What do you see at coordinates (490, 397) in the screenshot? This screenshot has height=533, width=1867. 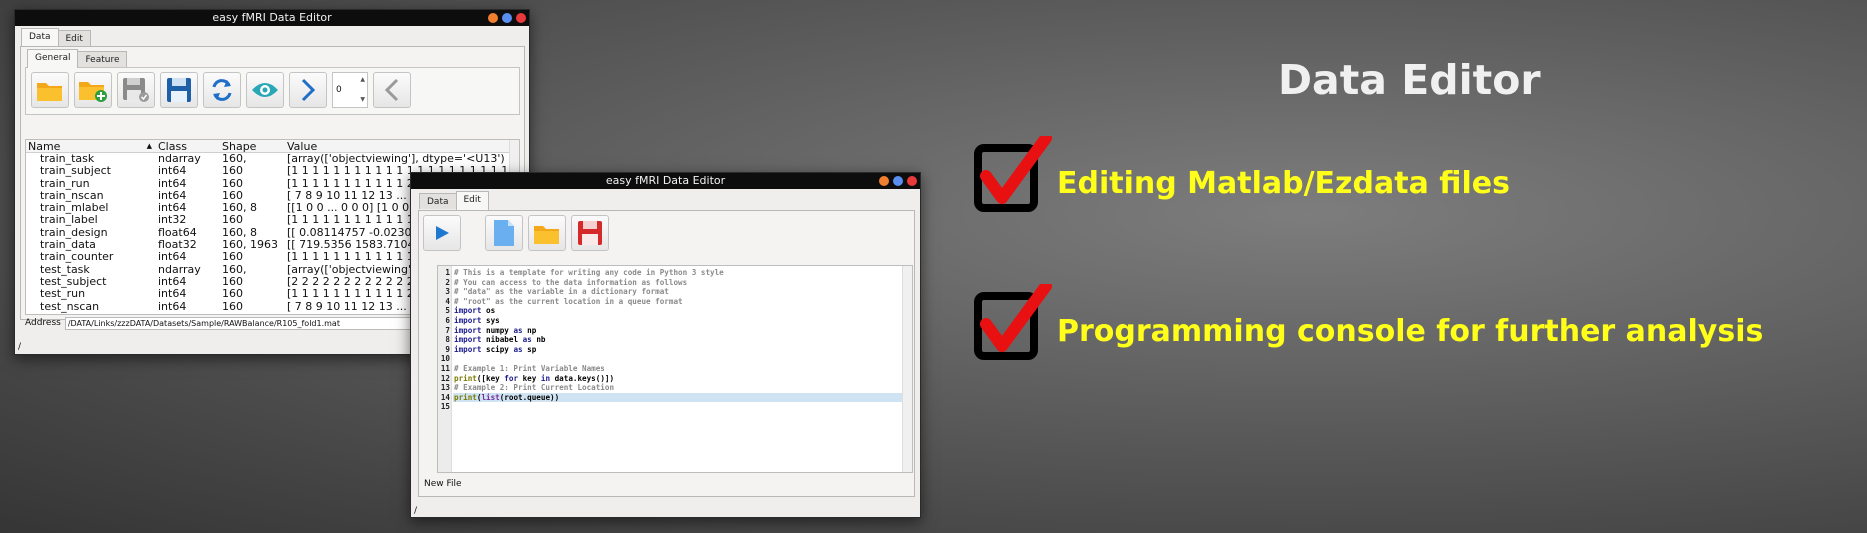 I see `code-token: list` at bounding box center [490, 397].